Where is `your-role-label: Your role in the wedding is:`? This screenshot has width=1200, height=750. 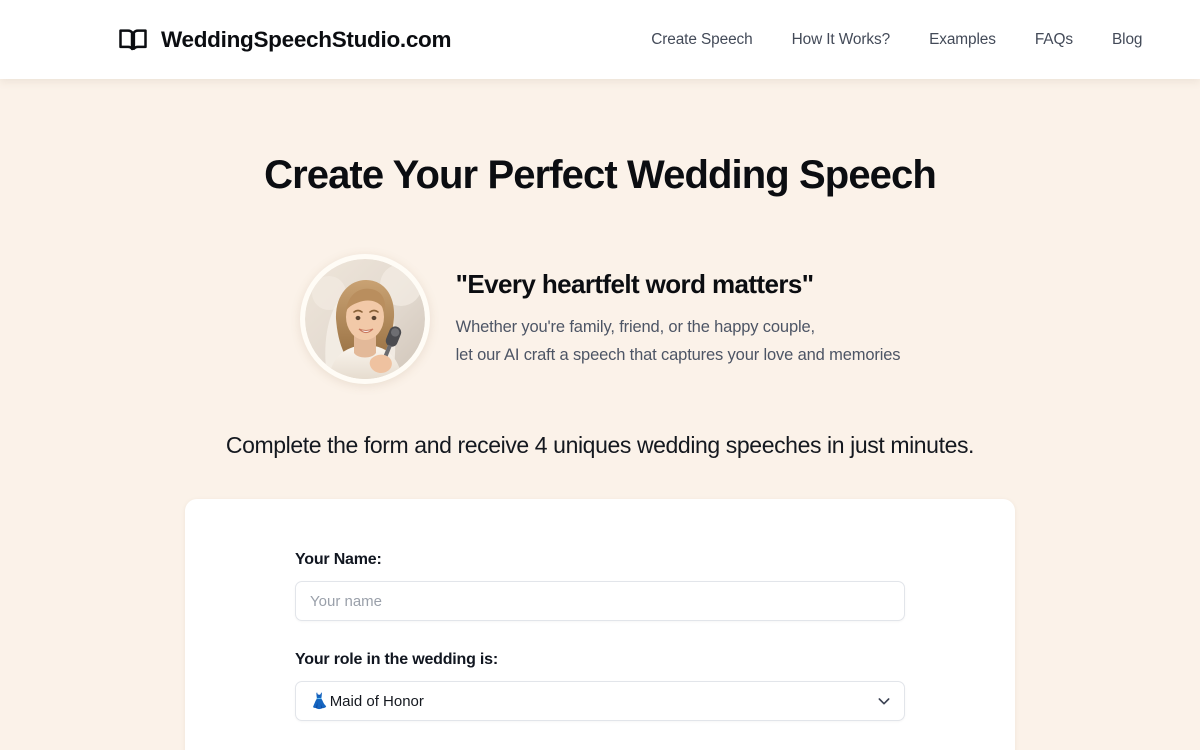
your-role-label: Your role in the wedding is: is located at coordinates (397, 659).